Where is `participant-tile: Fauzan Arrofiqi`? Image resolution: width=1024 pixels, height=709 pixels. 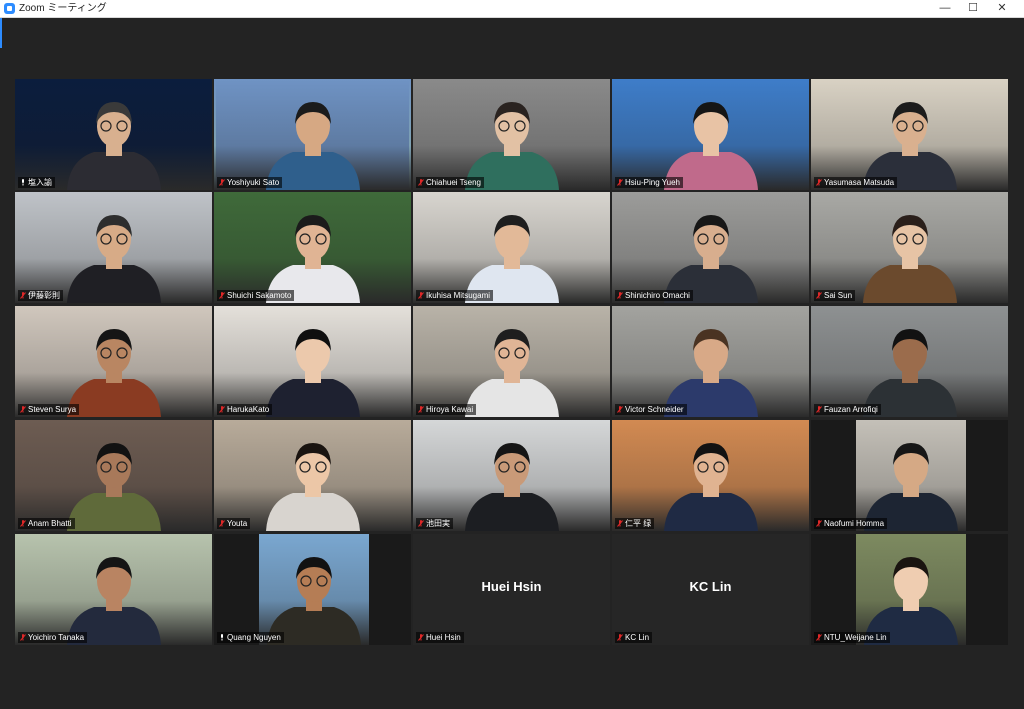
participant-tile: Fauzan Arrofiqi is located at coordinates (909, 361).